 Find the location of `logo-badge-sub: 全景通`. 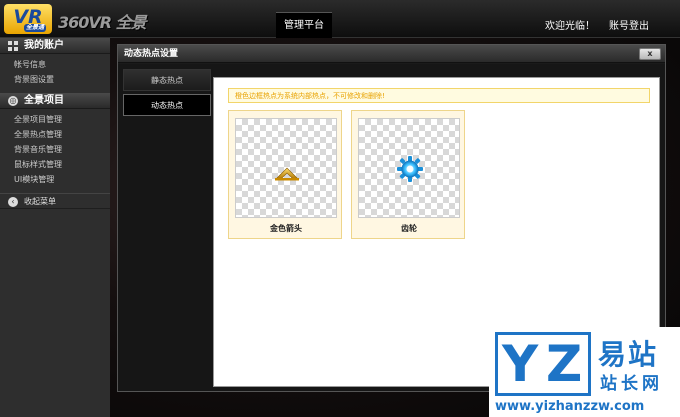

logo-badge-sub: 全景通 is located at coordinates (35, 28).